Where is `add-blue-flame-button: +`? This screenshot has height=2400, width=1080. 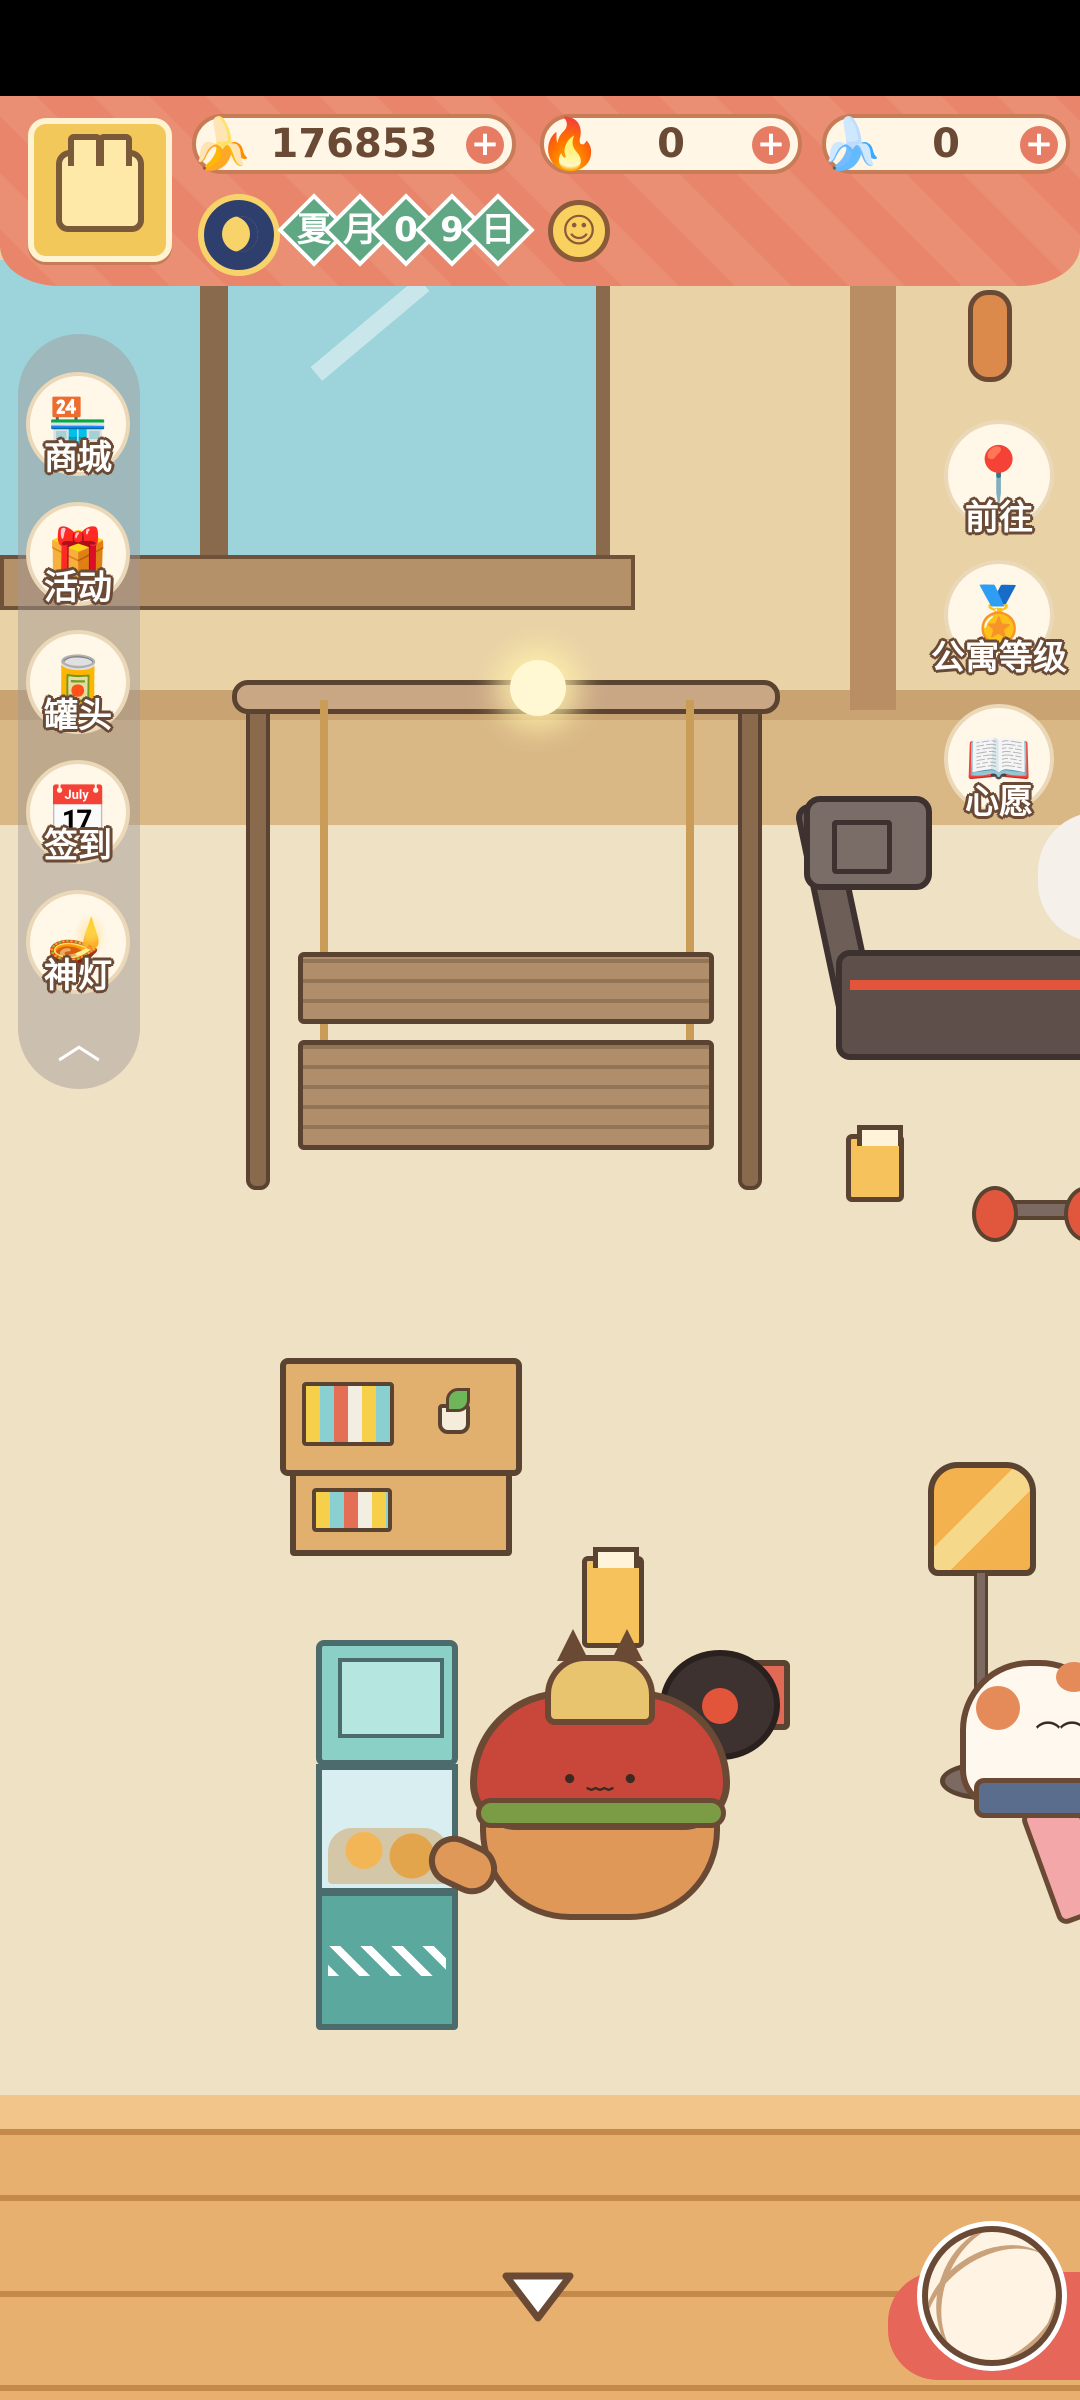 add-blue-flame-button: + is located at coordinates (771, 145).